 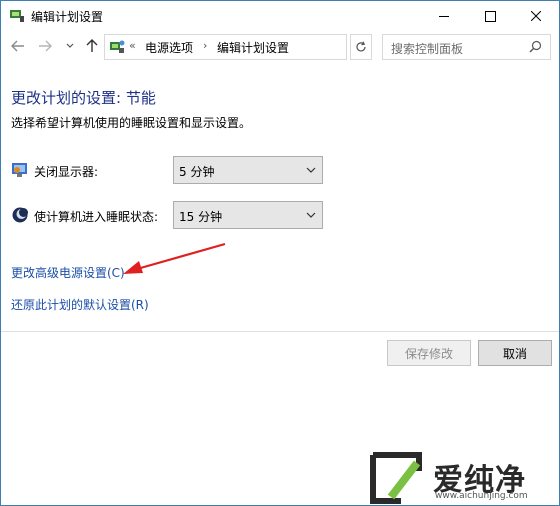 I want to click on close-icon, so click(x=536, y=16).